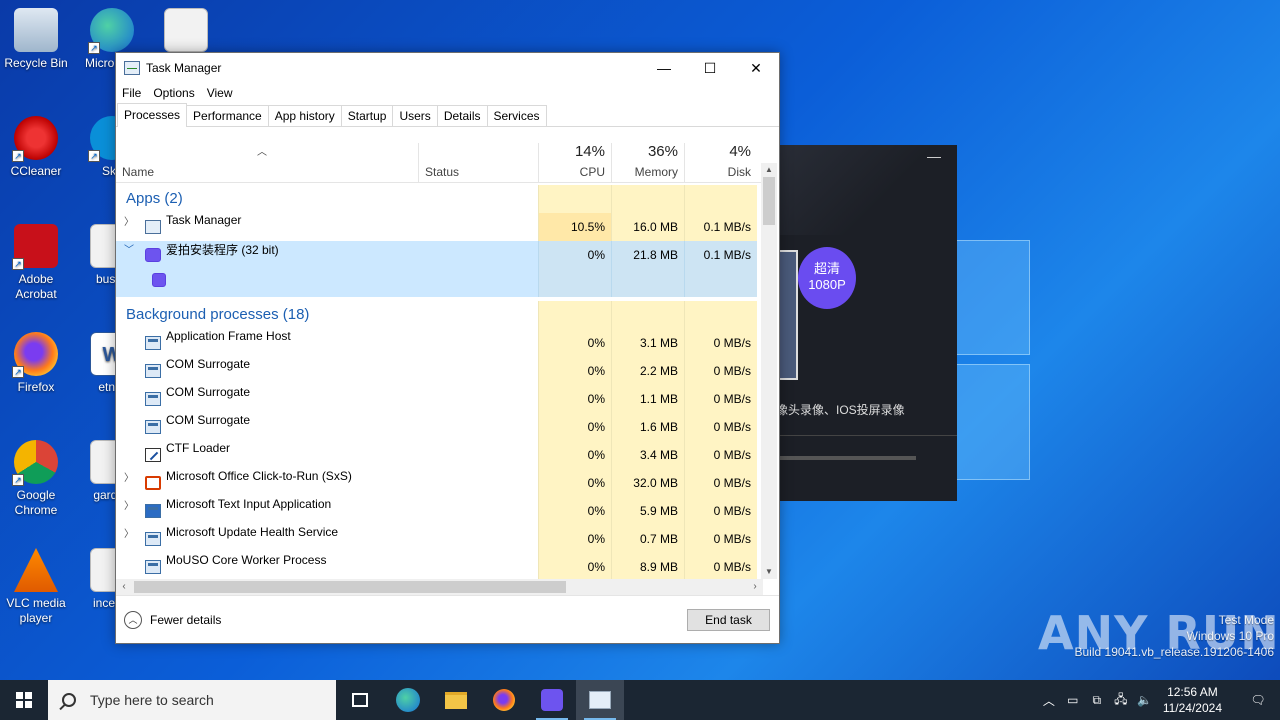 The width and height of the screenshot is (1280, 720). Describe the element at coordinates (36, 570) in the screenshot. I see `vlc-icon` at that location.